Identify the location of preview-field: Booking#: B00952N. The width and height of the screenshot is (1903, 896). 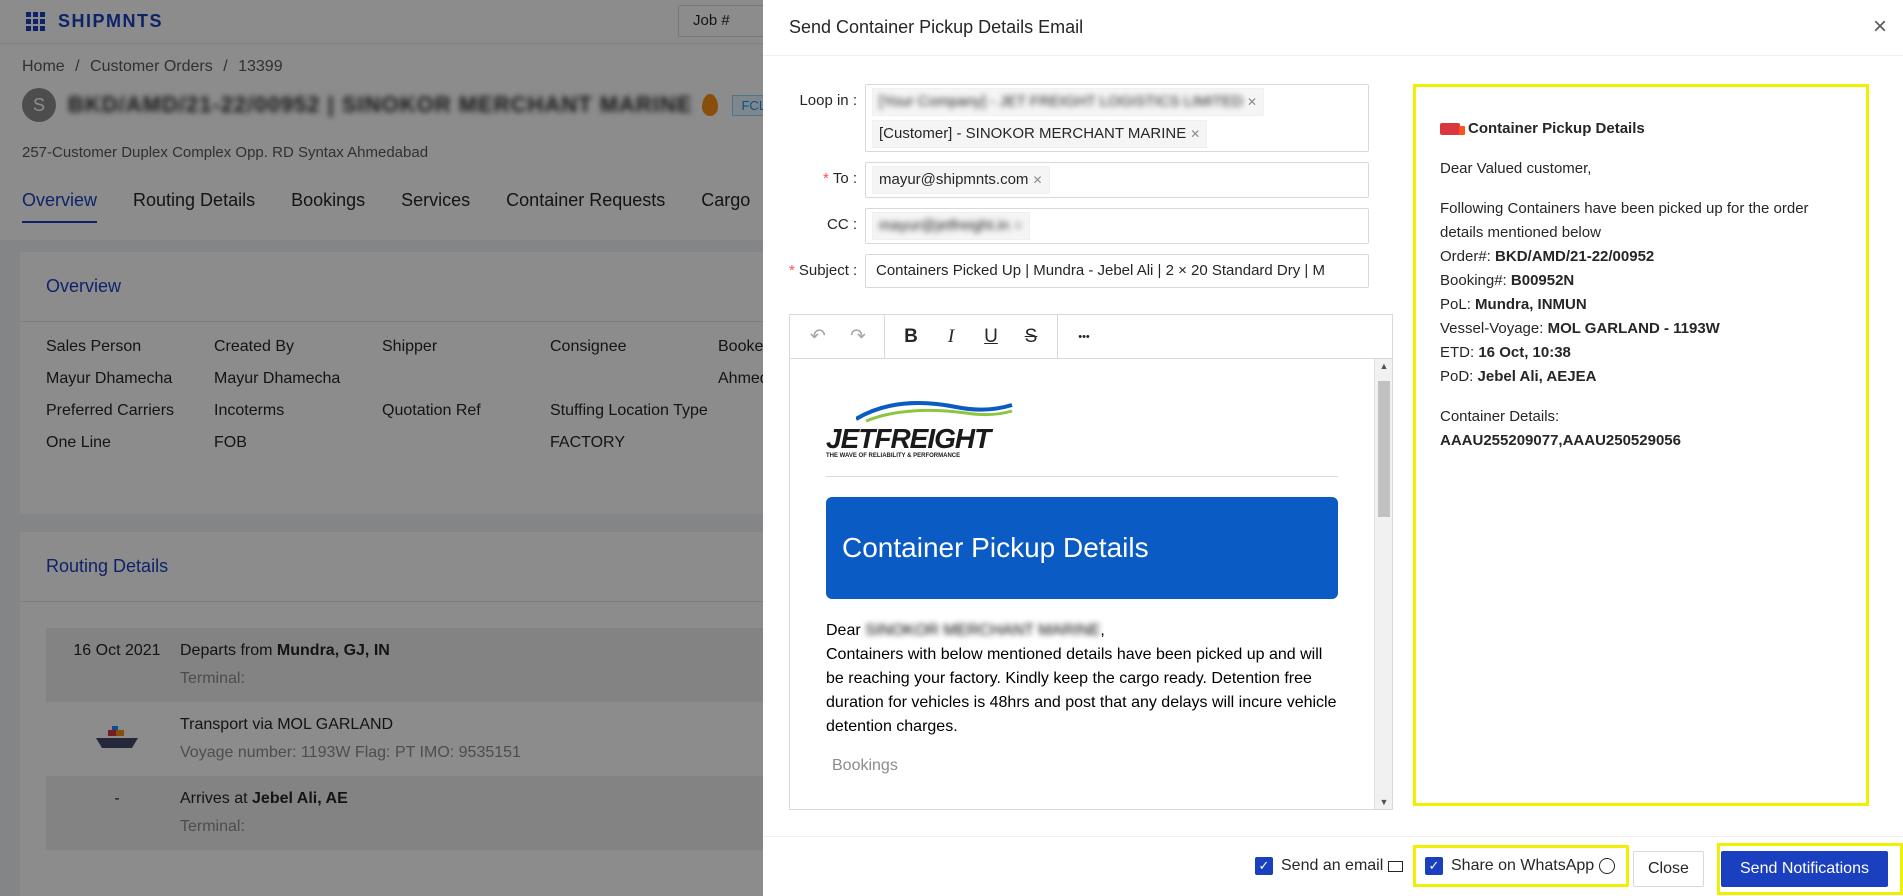
(1507, 280).